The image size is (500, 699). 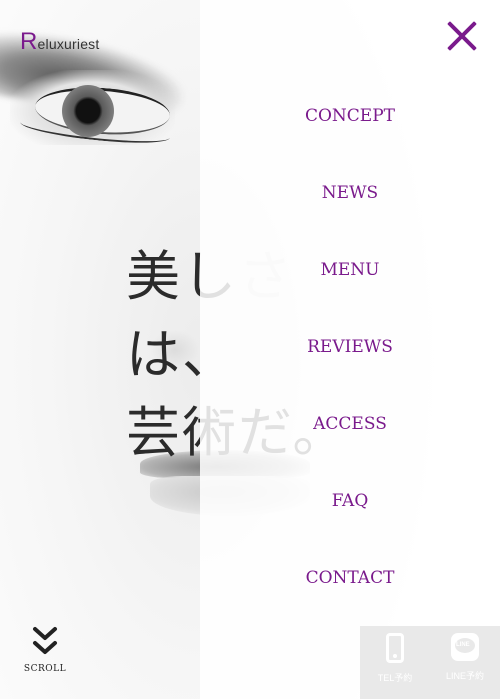 I want to click on line-reserve-button: LINE予約, so click(x=465, y=662).